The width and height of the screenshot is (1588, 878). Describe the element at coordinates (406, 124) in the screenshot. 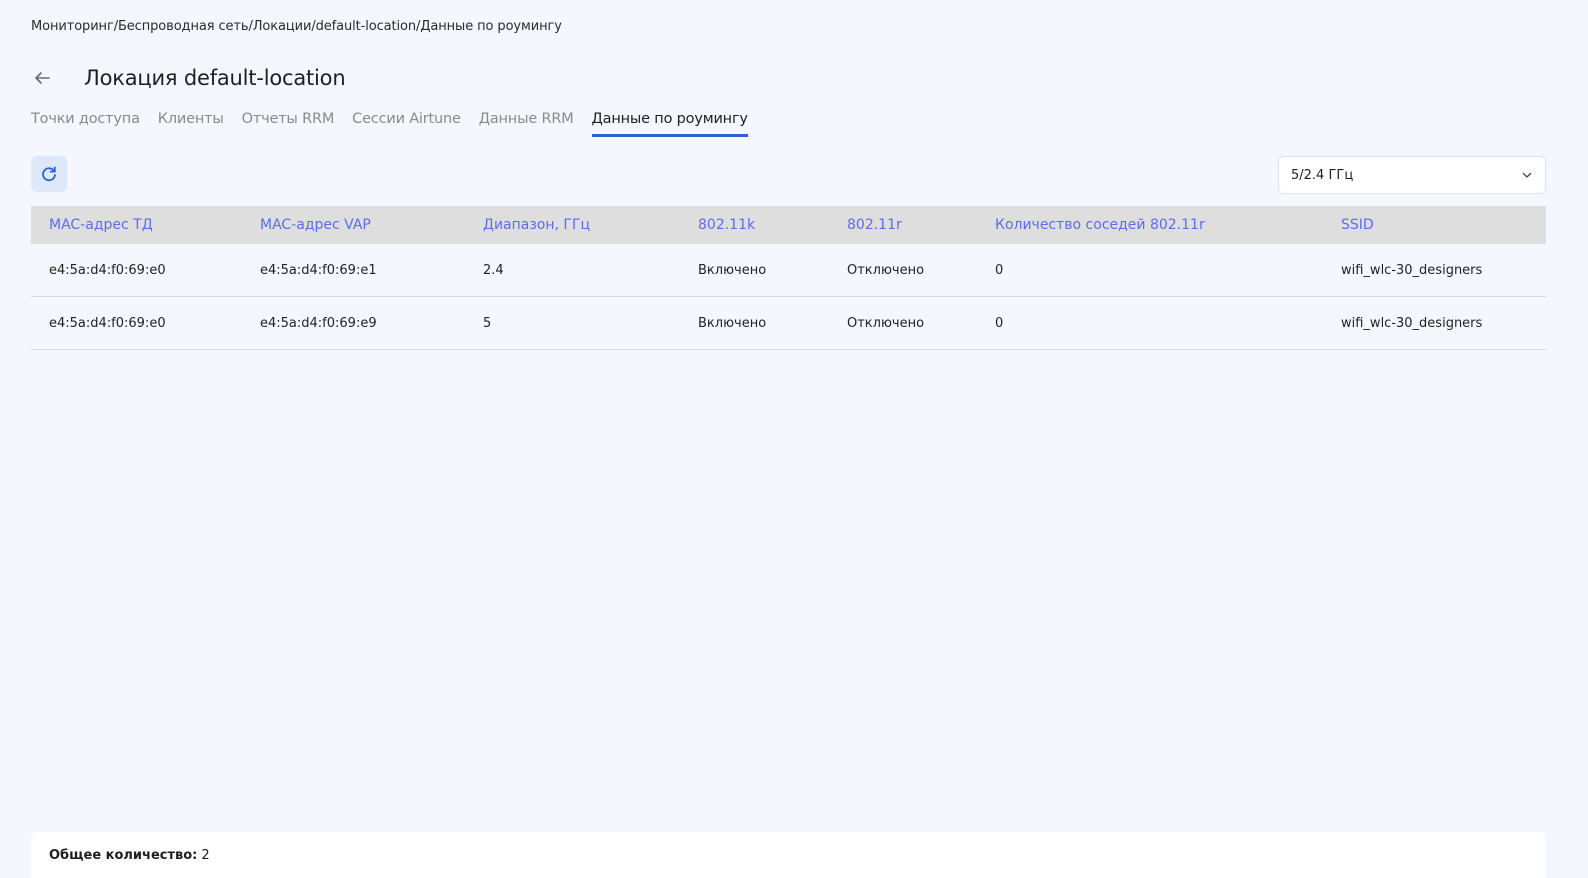

I see `tab-airtune-sessions: Сессии Airtune` at that location.